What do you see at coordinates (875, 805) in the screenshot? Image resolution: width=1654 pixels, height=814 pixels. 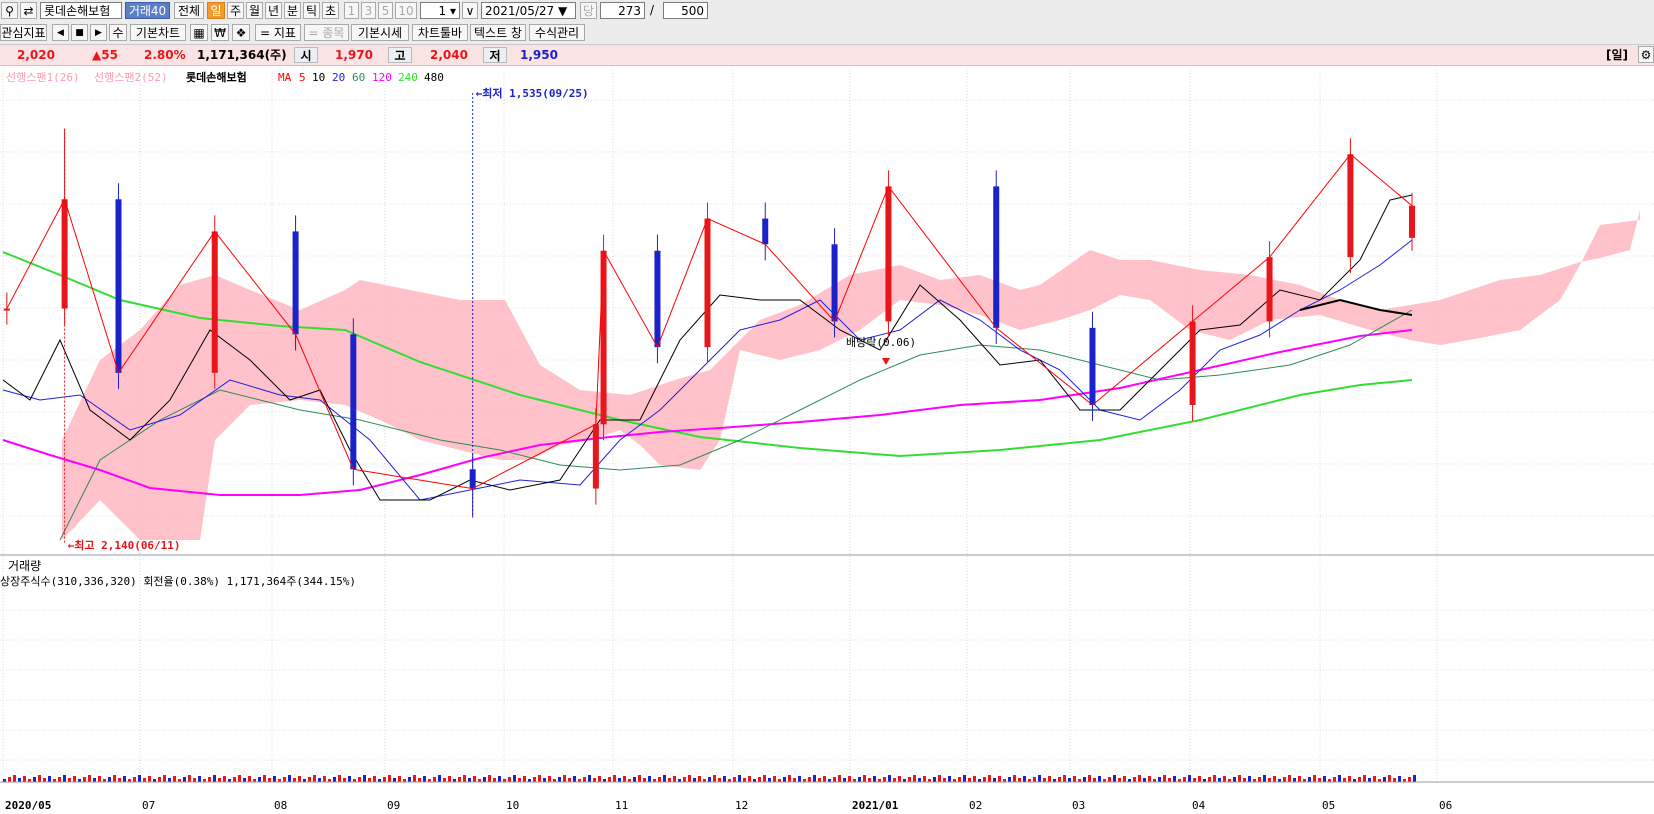 I see `x-tick-label-7: 2021/01` at bounding box center [875, 805].